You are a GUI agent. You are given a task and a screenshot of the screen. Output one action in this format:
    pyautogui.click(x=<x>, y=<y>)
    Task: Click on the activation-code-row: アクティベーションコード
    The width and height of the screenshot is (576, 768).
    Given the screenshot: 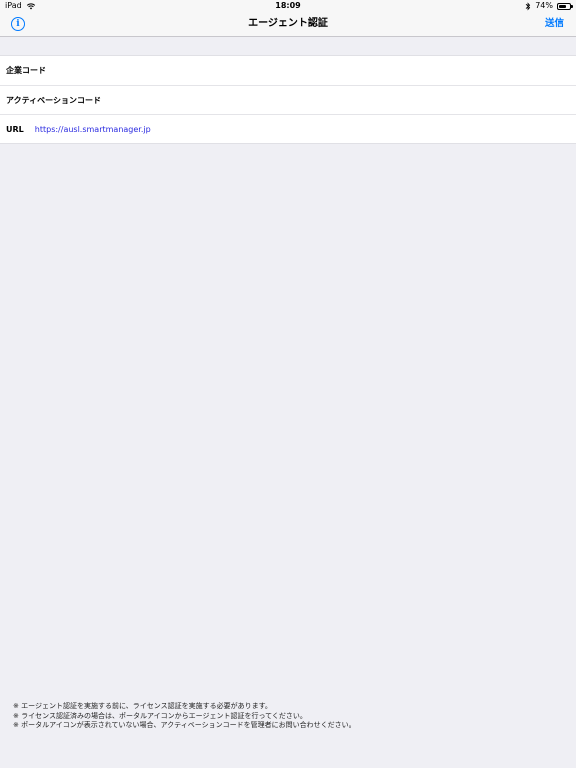 What is the action you would take?
    pyautogui.click(x=288, y=99)
    